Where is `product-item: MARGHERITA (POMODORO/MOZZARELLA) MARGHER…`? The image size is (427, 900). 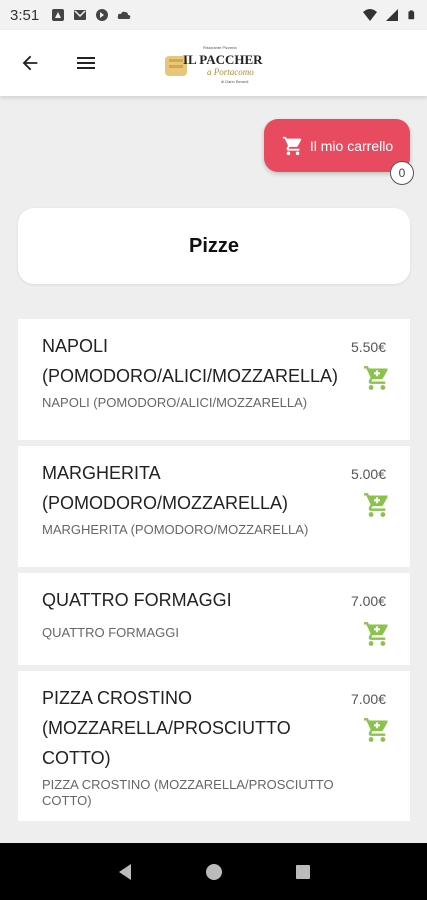 product-item: MARGHERITA (POMODORO/MOZZARELLA) MARGHER… is located at coordinates (214, 506).